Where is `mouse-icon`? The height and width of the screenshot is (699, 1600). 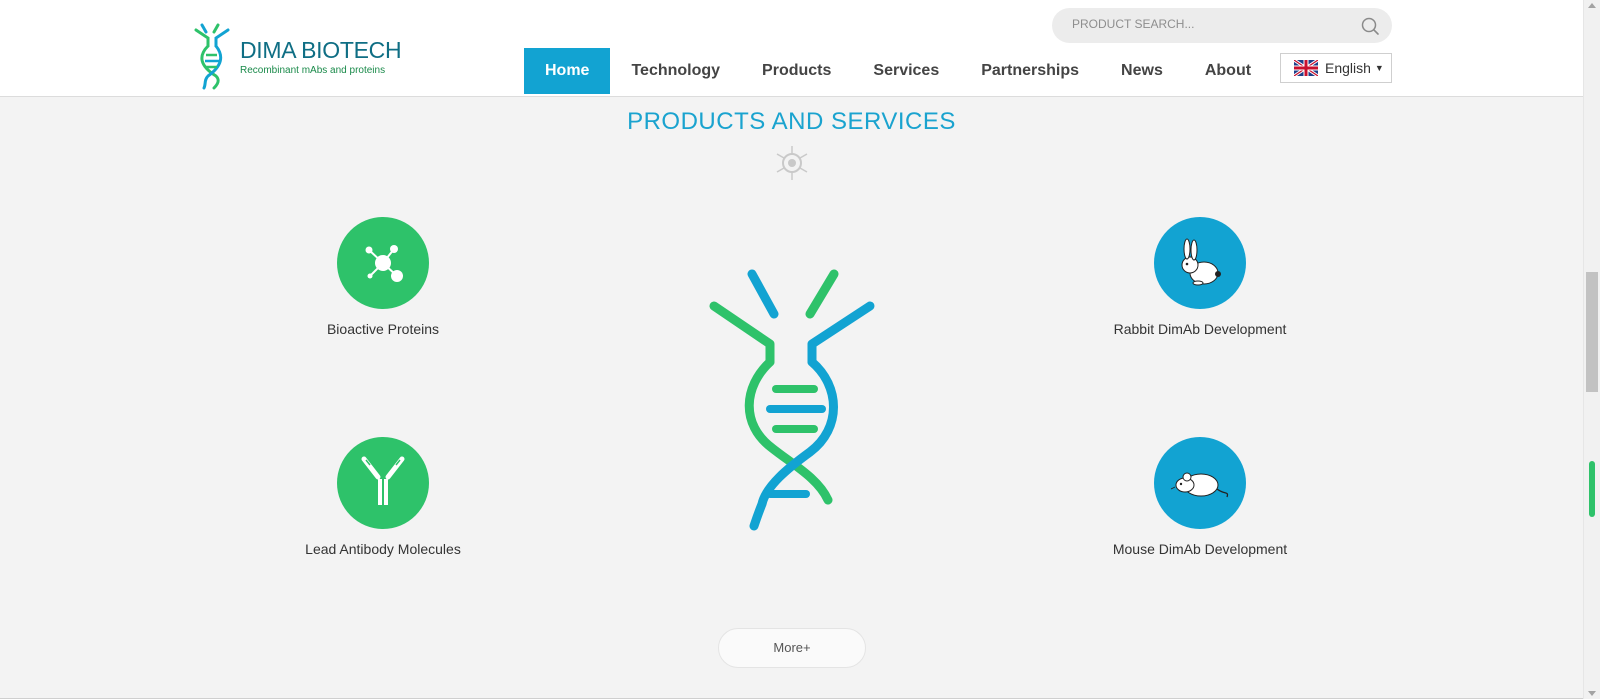 mouse-icon is located at coordinates (1199, 485).